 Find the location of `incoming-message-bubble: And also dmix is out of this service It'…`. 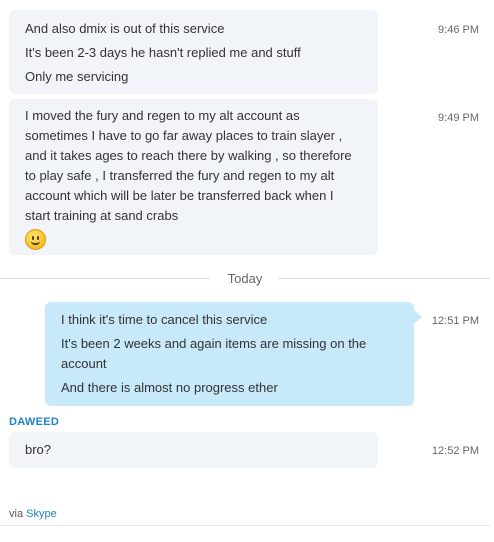

incoming-message-bubble: And also dmix is out of this service It'… is located at coordinates (193, 52).